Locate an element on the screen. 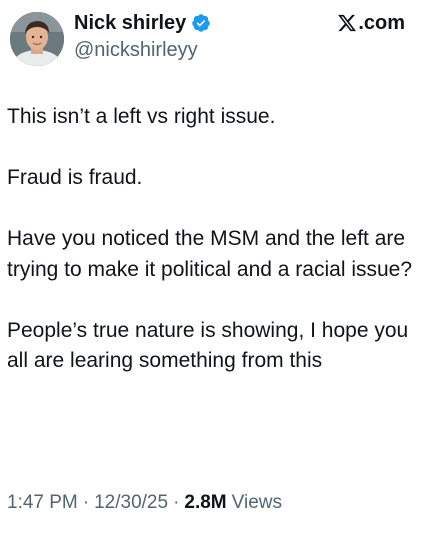 This screenshot has width=425, height=533. avatar is located at coordinates (37, 39).